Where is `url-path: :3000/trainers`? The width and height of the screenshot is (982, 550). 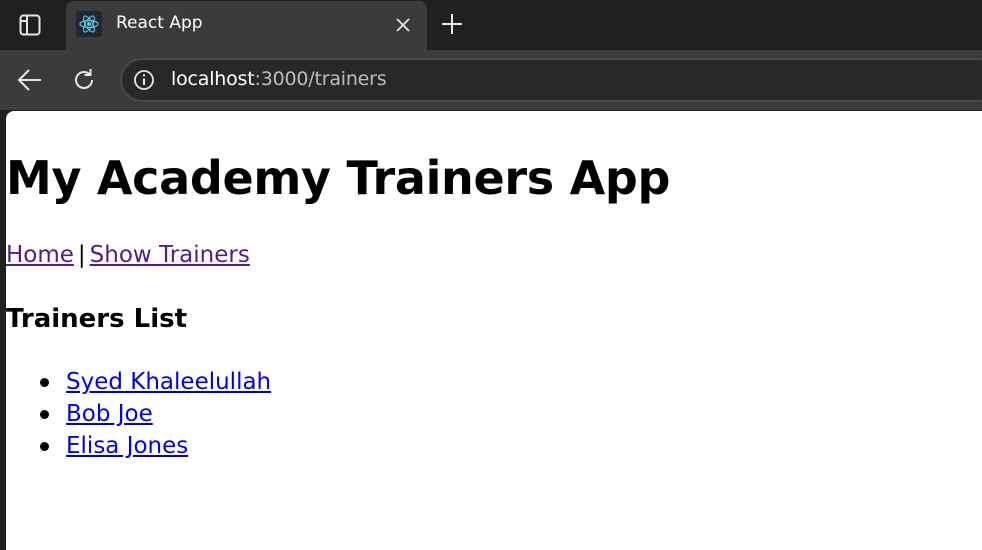 url-path: :3000/trainers is located at coordinates (320, 79).